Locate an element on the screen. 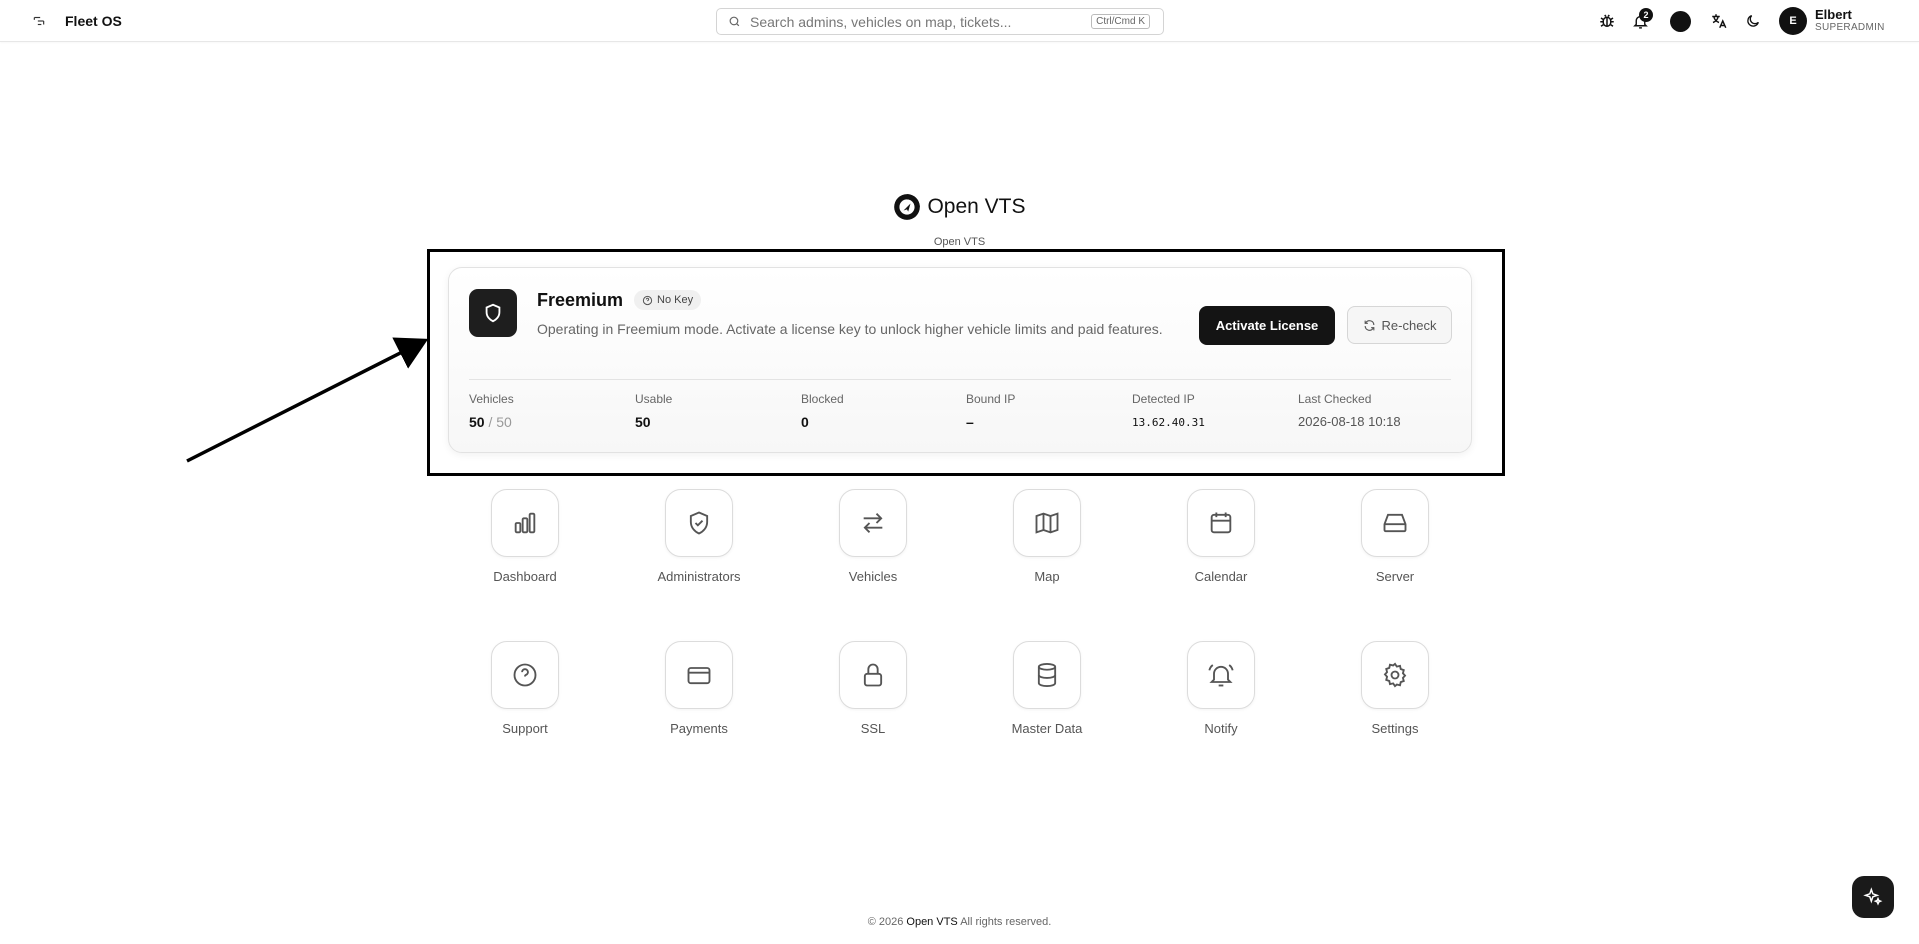 This screenshot has width=1919, height=944. tile-label: Map is located at coordinates (1047, 576).